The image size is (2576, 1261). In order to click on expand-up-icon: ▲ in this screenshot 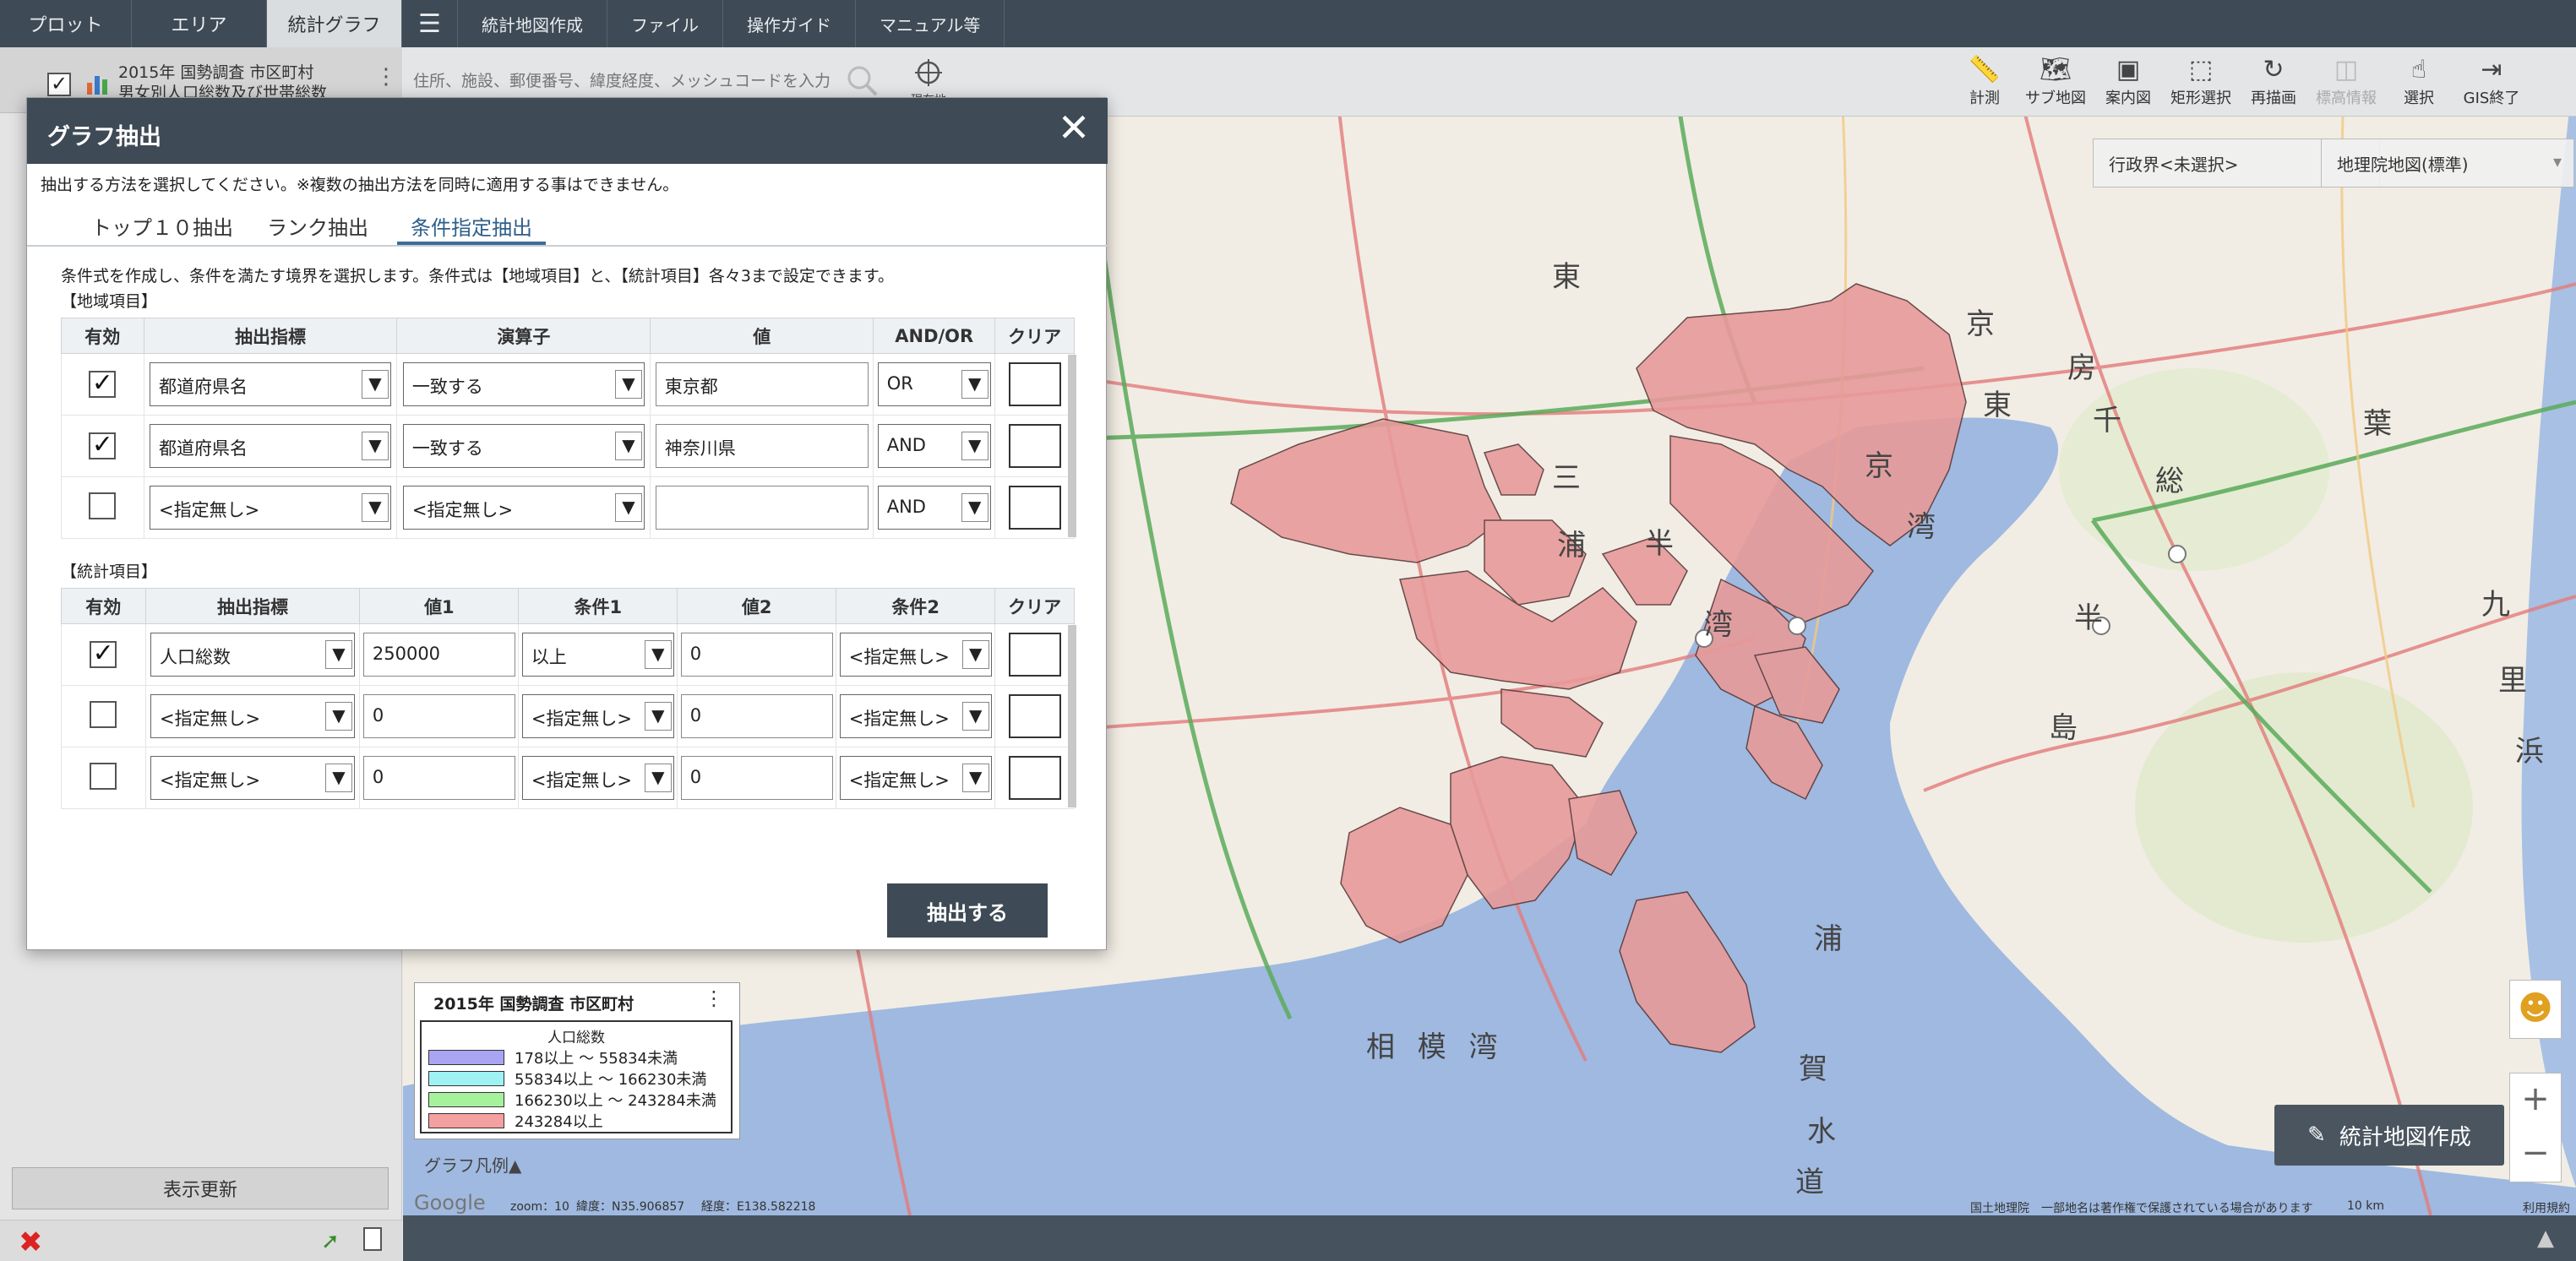, I will do `click(2545, 1238)`.